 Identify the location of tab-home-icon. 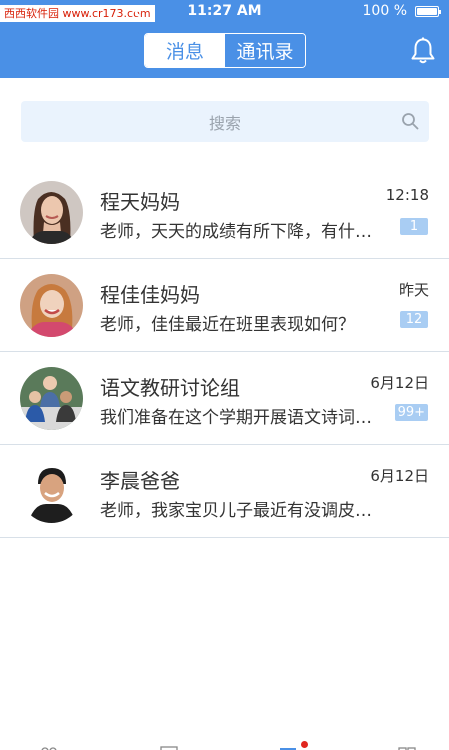
(49, 747).